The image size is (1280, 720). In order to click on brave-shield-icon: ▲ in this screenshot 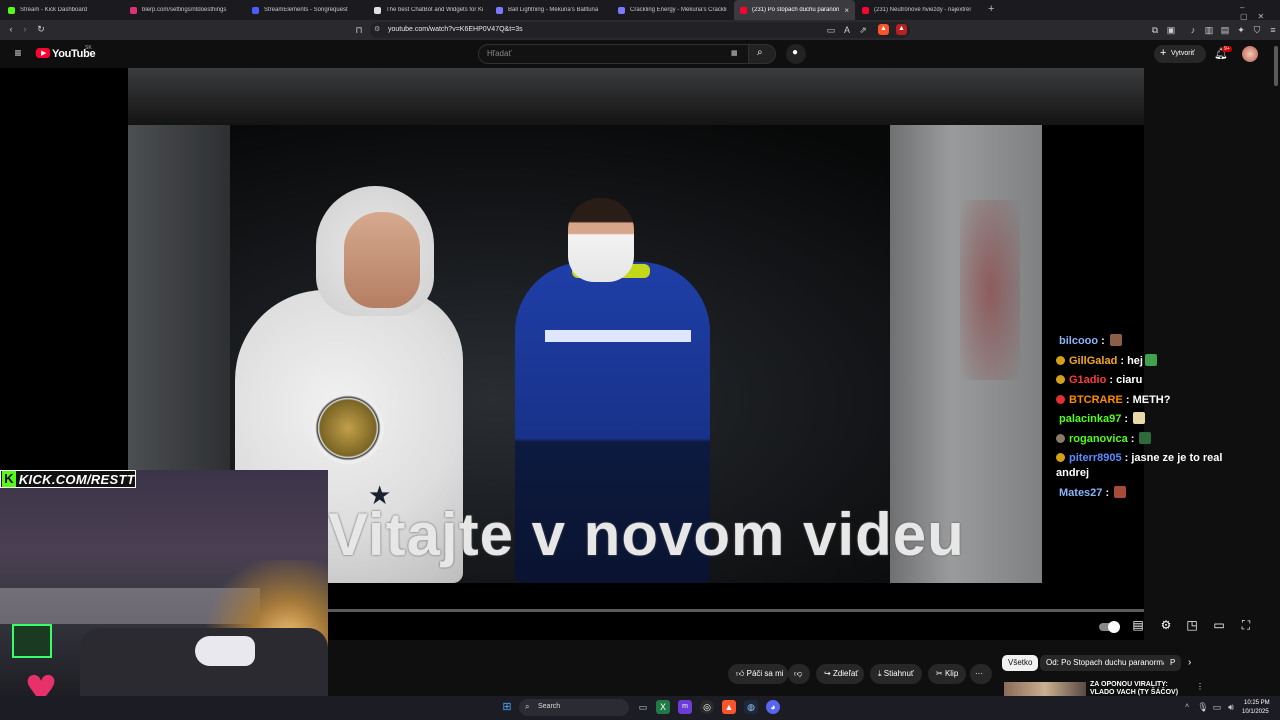, I will do `click(883, 29)`.